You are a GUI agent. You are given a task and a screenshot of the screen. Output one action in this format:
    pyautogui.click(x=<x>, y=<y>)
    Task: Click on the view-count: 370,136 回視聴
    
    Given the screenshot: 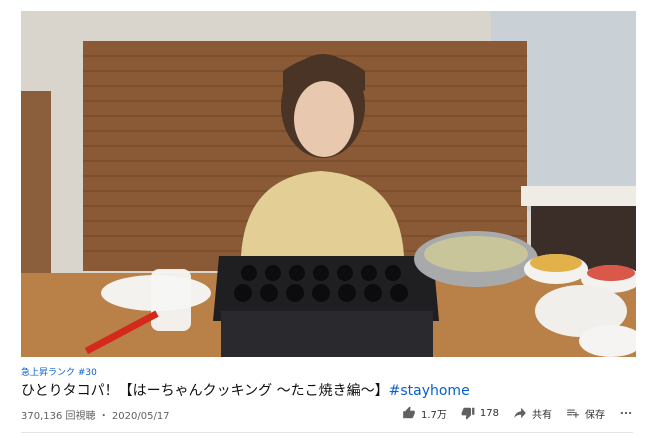 What is the action you would take?
    pyautogui.click(x=58, y=416)
    